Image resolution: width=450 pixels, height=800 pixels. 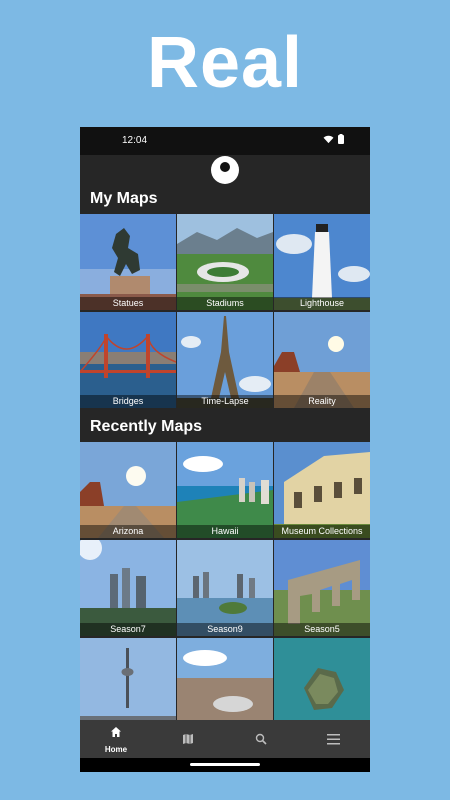 I want to click on map-tile-season5: Season5, so click(x=322, y=588).